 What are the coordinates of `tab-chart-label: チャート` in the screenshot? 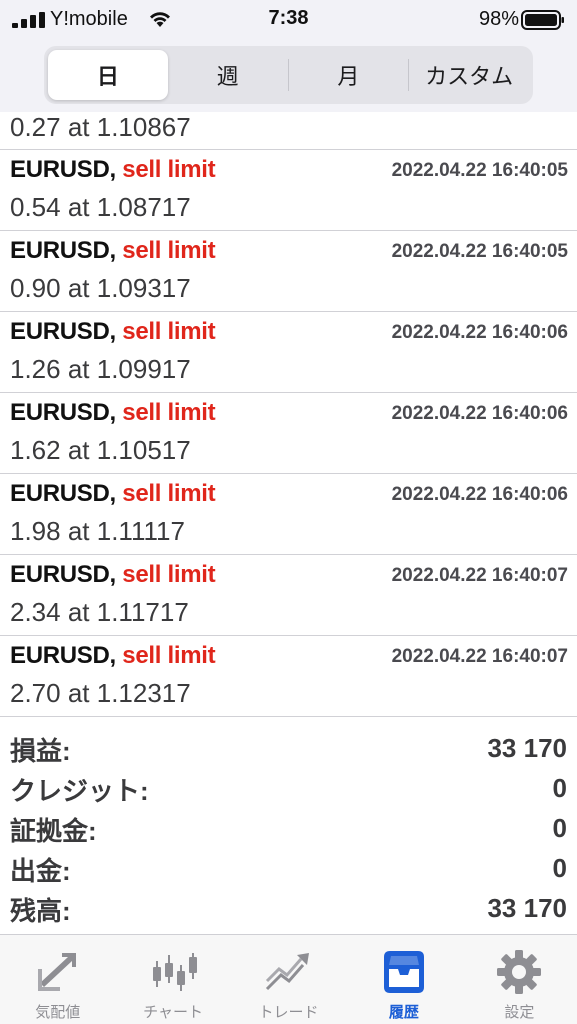 It's located at (173, 1012).